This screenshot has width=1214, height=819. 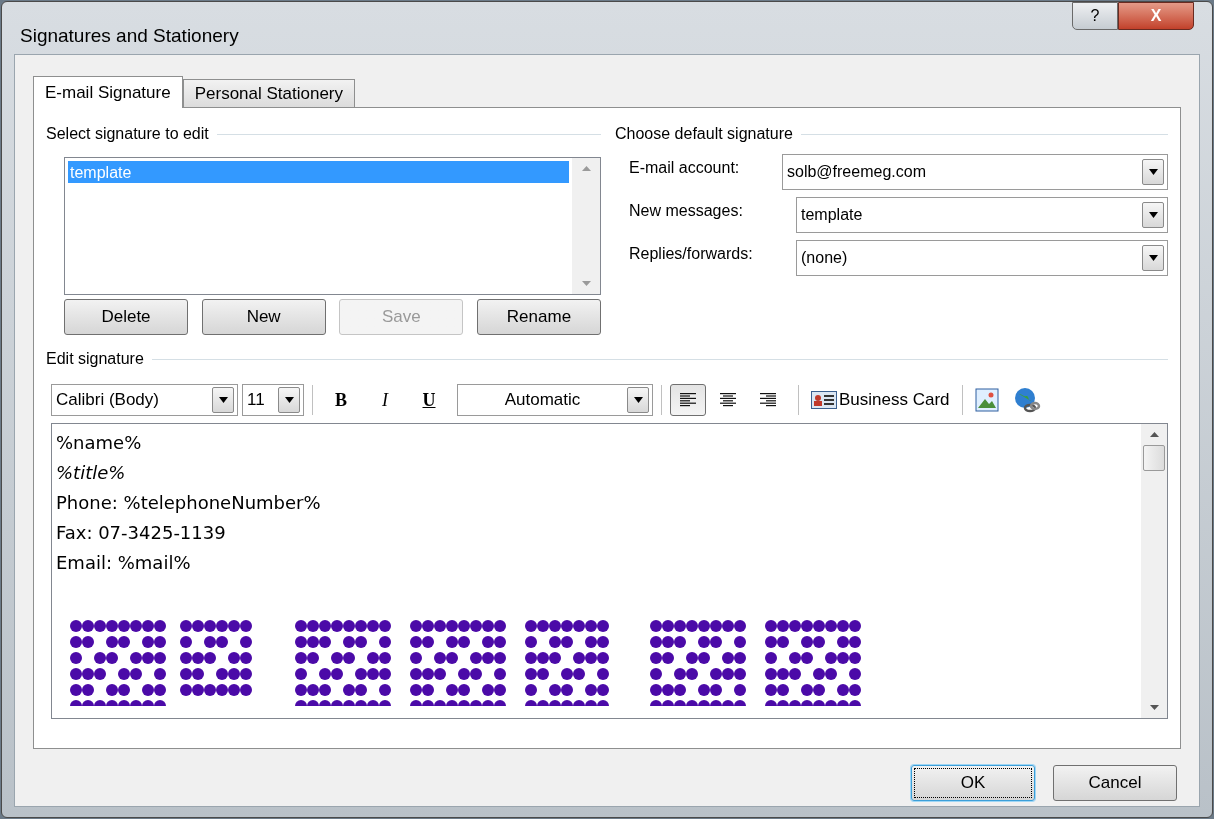 What do you see at coordinates (1115, 783) in the screenshot?
I see `dialog-button: Cancel` at bounding box center [1115, 783].